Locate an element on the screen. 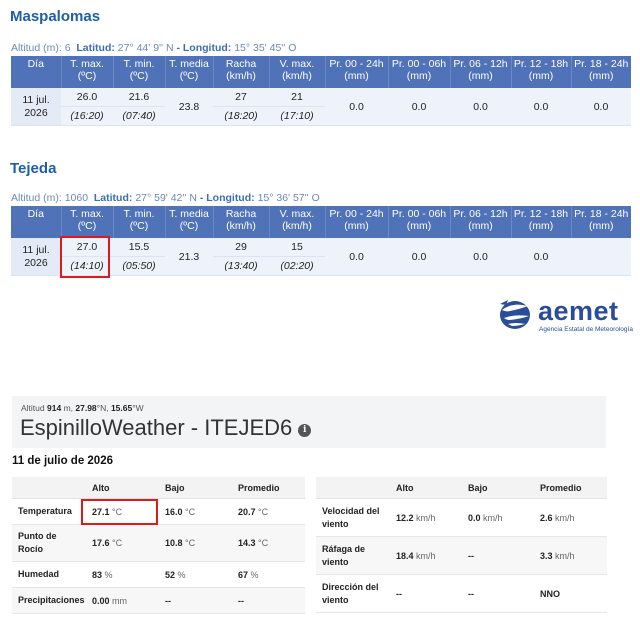 Image resolution: width=640 pixels, height=618 pixels. avg-cell: 2.6 km/h is located at coordinates (570, 517).